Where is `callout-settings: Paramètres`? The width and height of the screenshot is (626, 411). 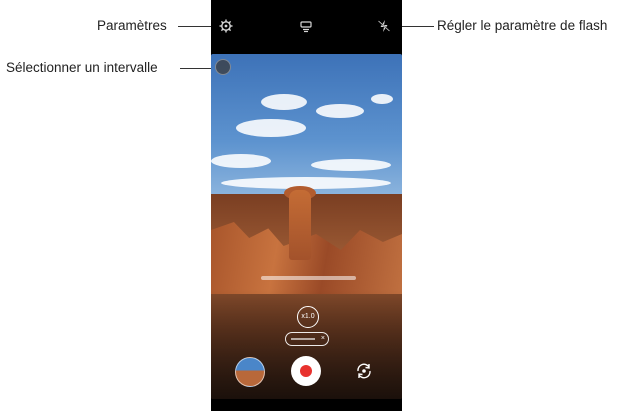 callout-settings: Paramètres is located at coordinates (132, 25).